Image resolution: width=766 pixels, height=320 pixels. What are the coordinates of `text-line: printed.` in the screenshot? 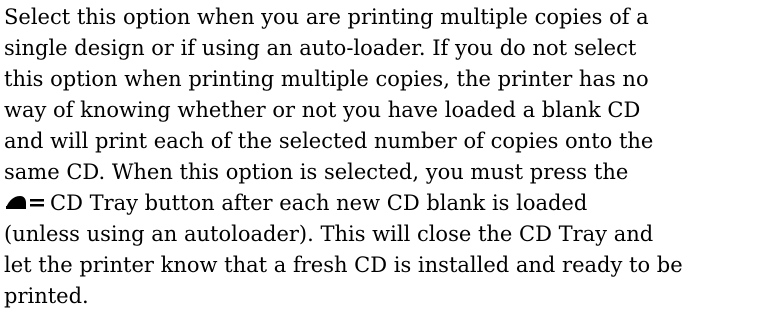 It's located at (46, 296).